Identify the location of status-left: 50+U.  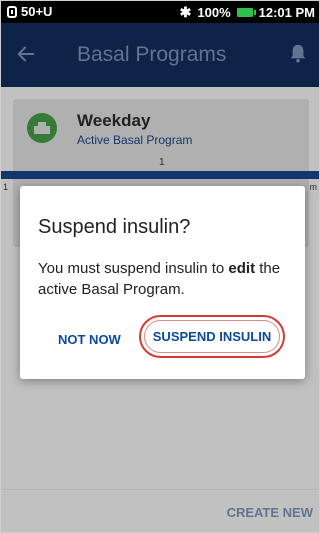
(29, 11).